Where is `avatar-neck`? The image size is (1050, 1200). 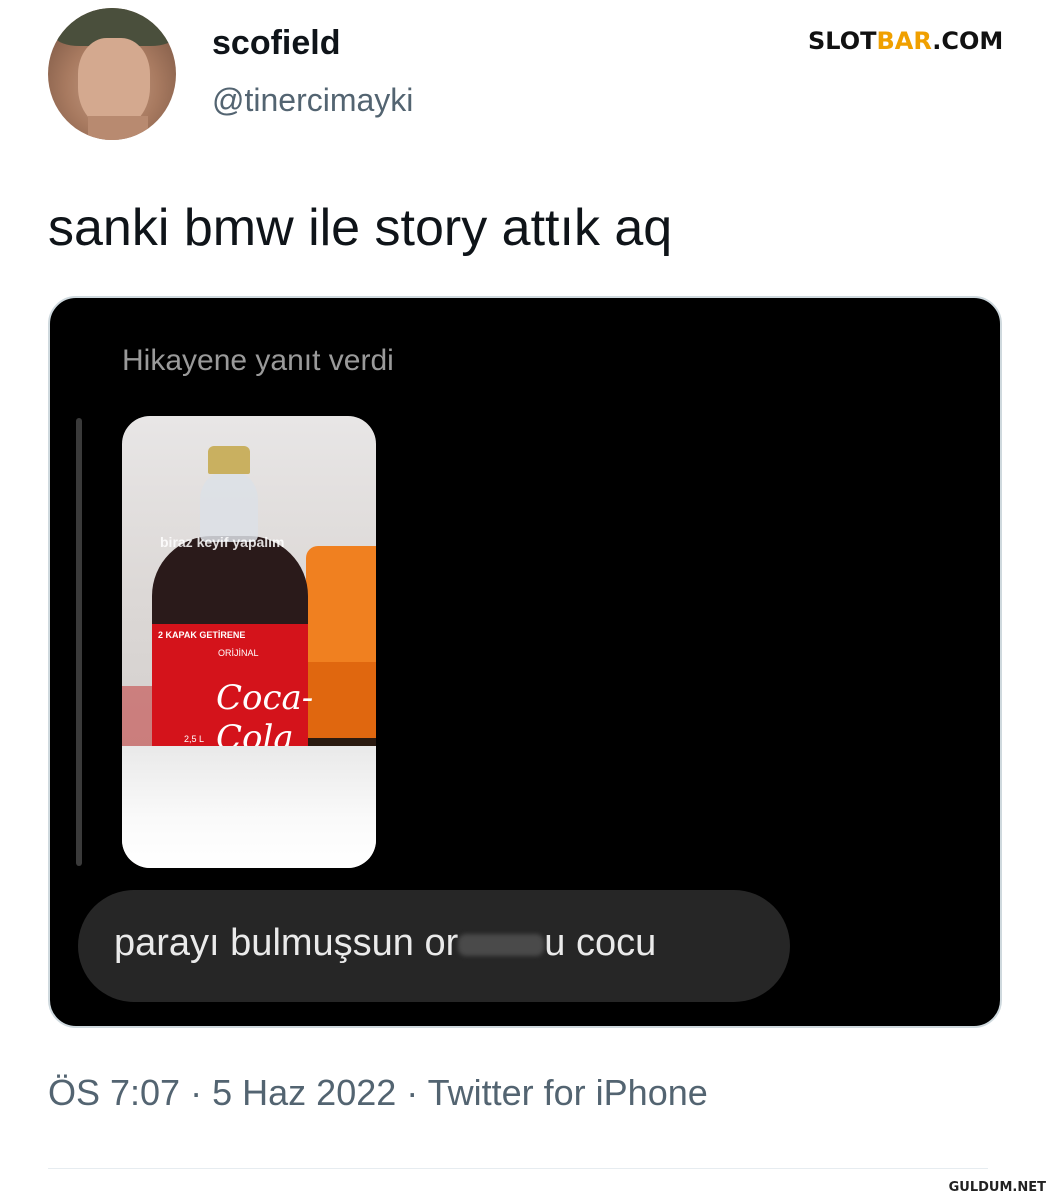
avatar-neck is located at coordinates (118, 128).